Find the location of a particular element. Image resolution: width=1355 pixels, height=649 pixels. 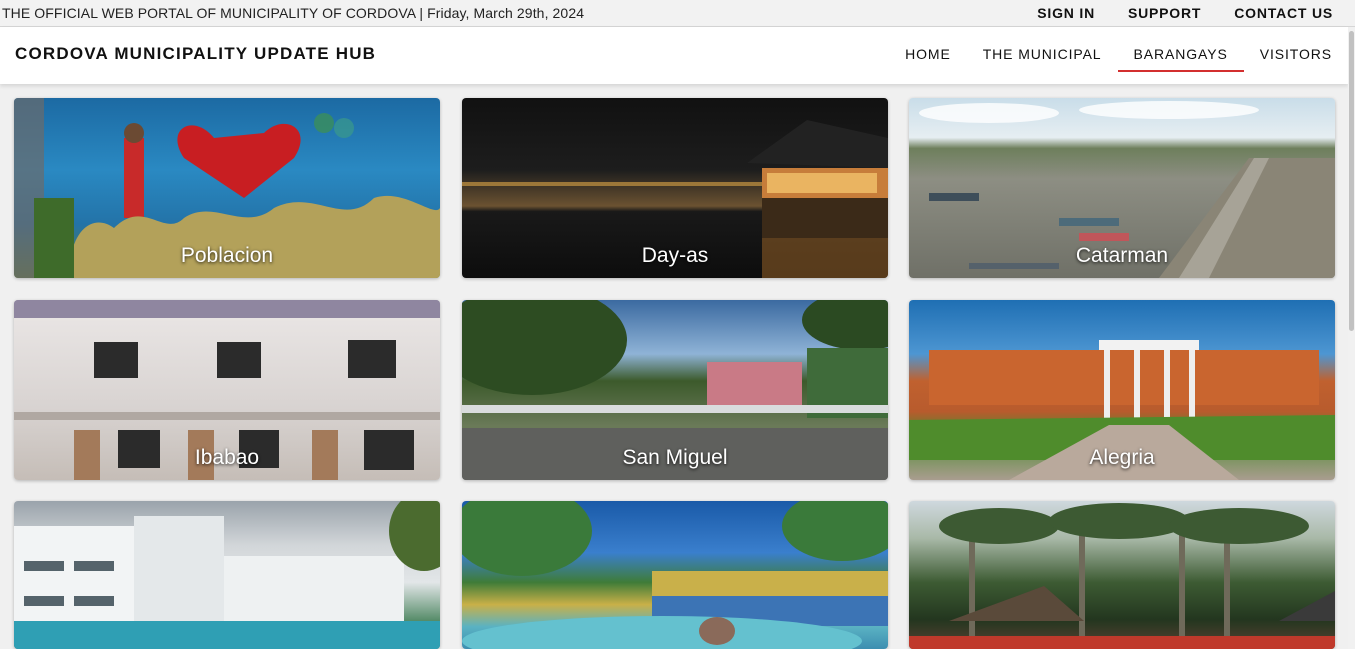

barangay-card-day-as: Day-as is located at coordinates (675, 188).